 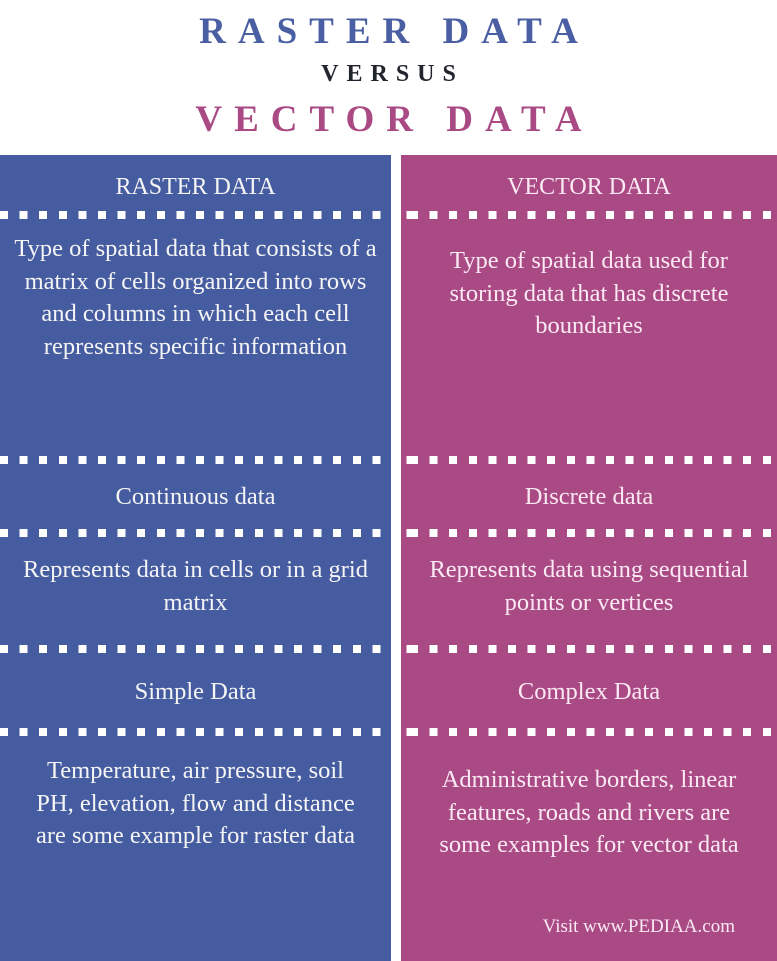 What do you see at coordinates (589, 187) in the screenshot?
I see `vector-column-heading: VECTOR DATA` at bounding box center [589, 187].